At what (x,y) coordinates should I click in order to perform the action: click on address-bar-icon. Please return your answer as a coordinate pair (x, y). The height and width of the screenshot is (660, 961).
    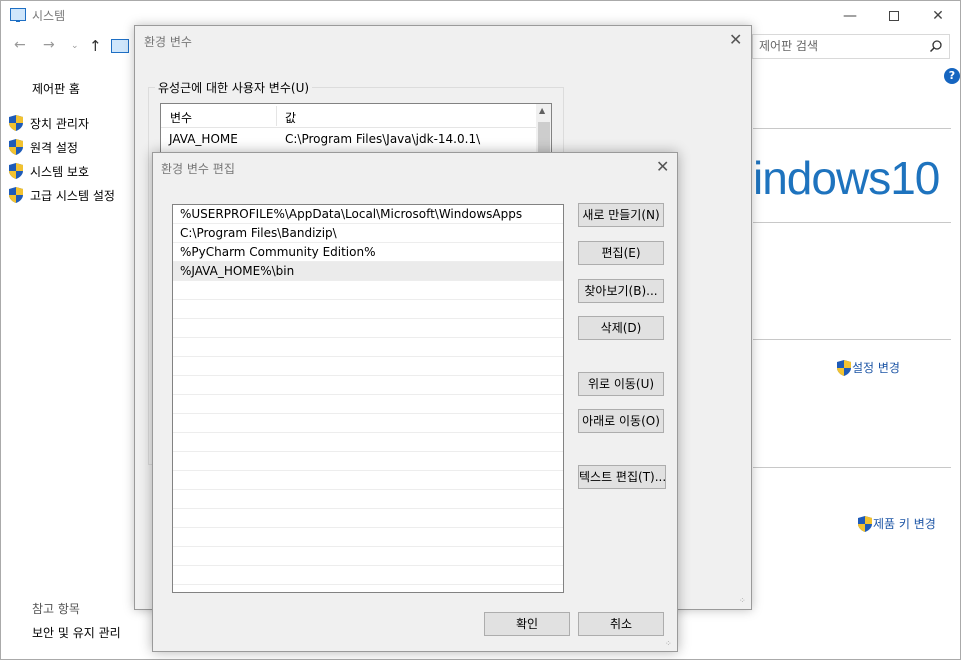
    Looking at the image, I should click on (120, 46).